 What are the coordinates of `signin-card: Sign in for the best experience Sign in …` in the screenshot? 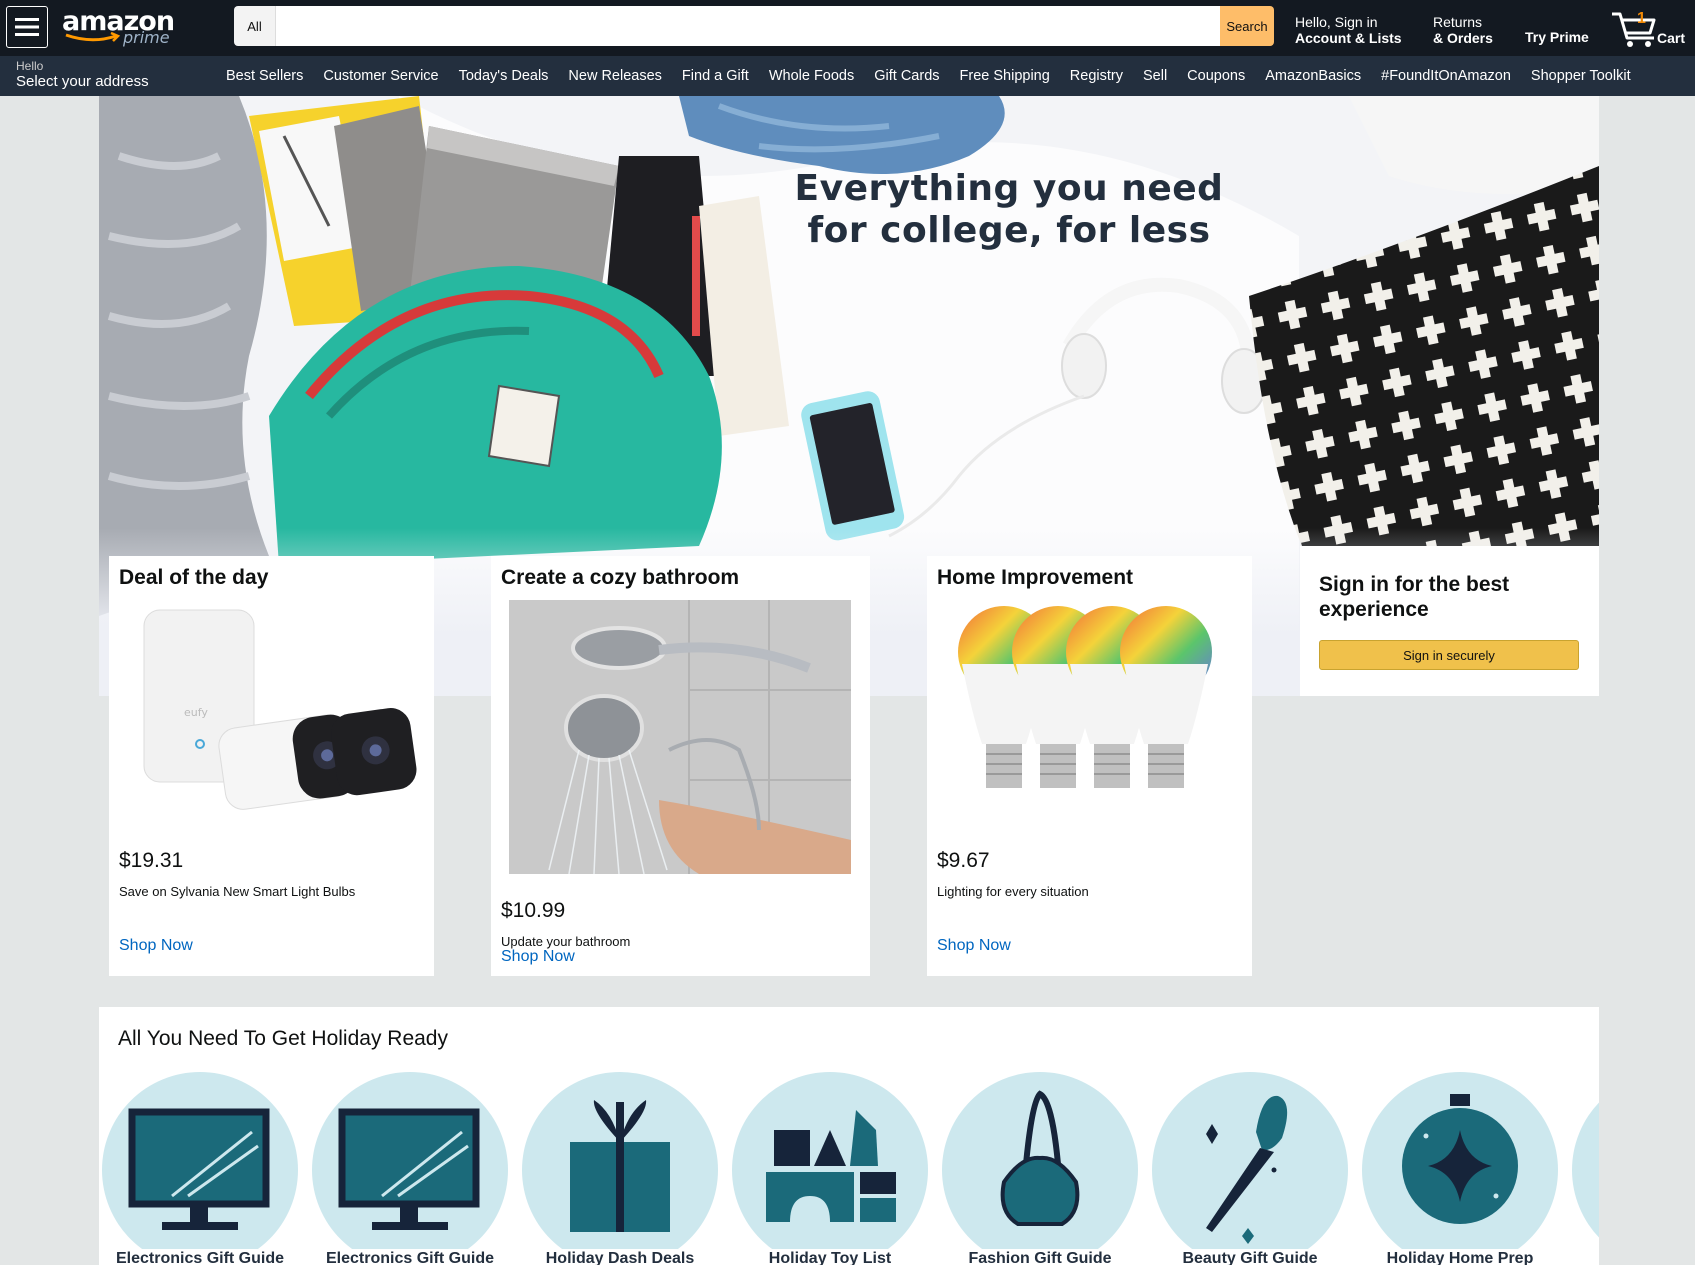 It's located at (1449, 621).